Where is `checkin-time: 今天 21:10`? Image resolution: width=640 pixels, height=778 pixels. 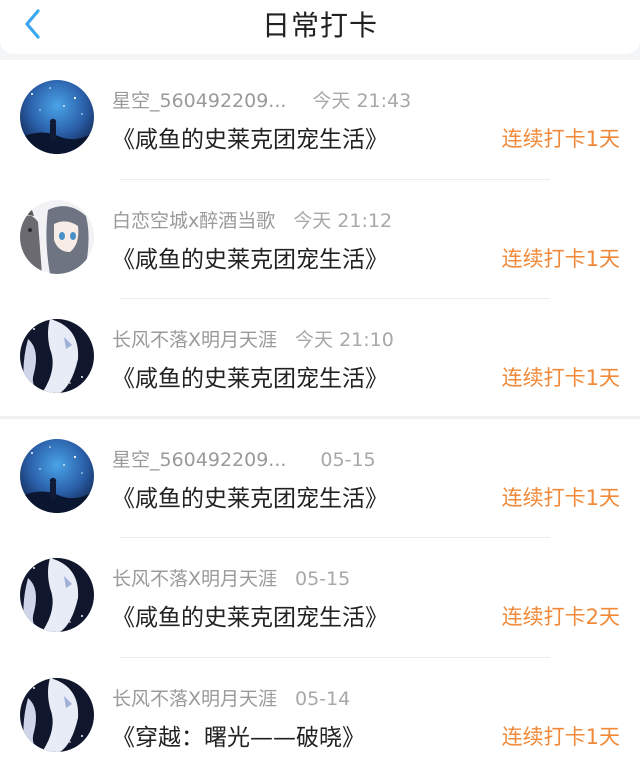 checkin-time: 今天 21:10 is located at coordinates (344, 340).